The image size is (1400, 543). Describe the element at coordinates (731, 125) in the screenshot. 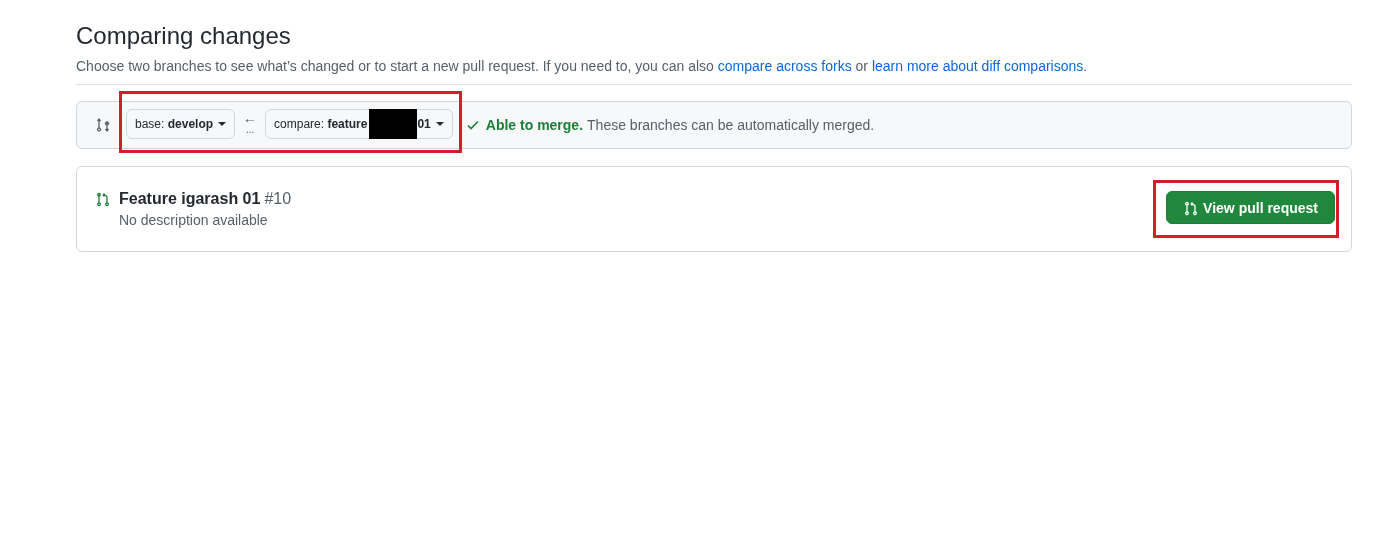

I see `merge-note: These branches can be automatically merged.` at that location.